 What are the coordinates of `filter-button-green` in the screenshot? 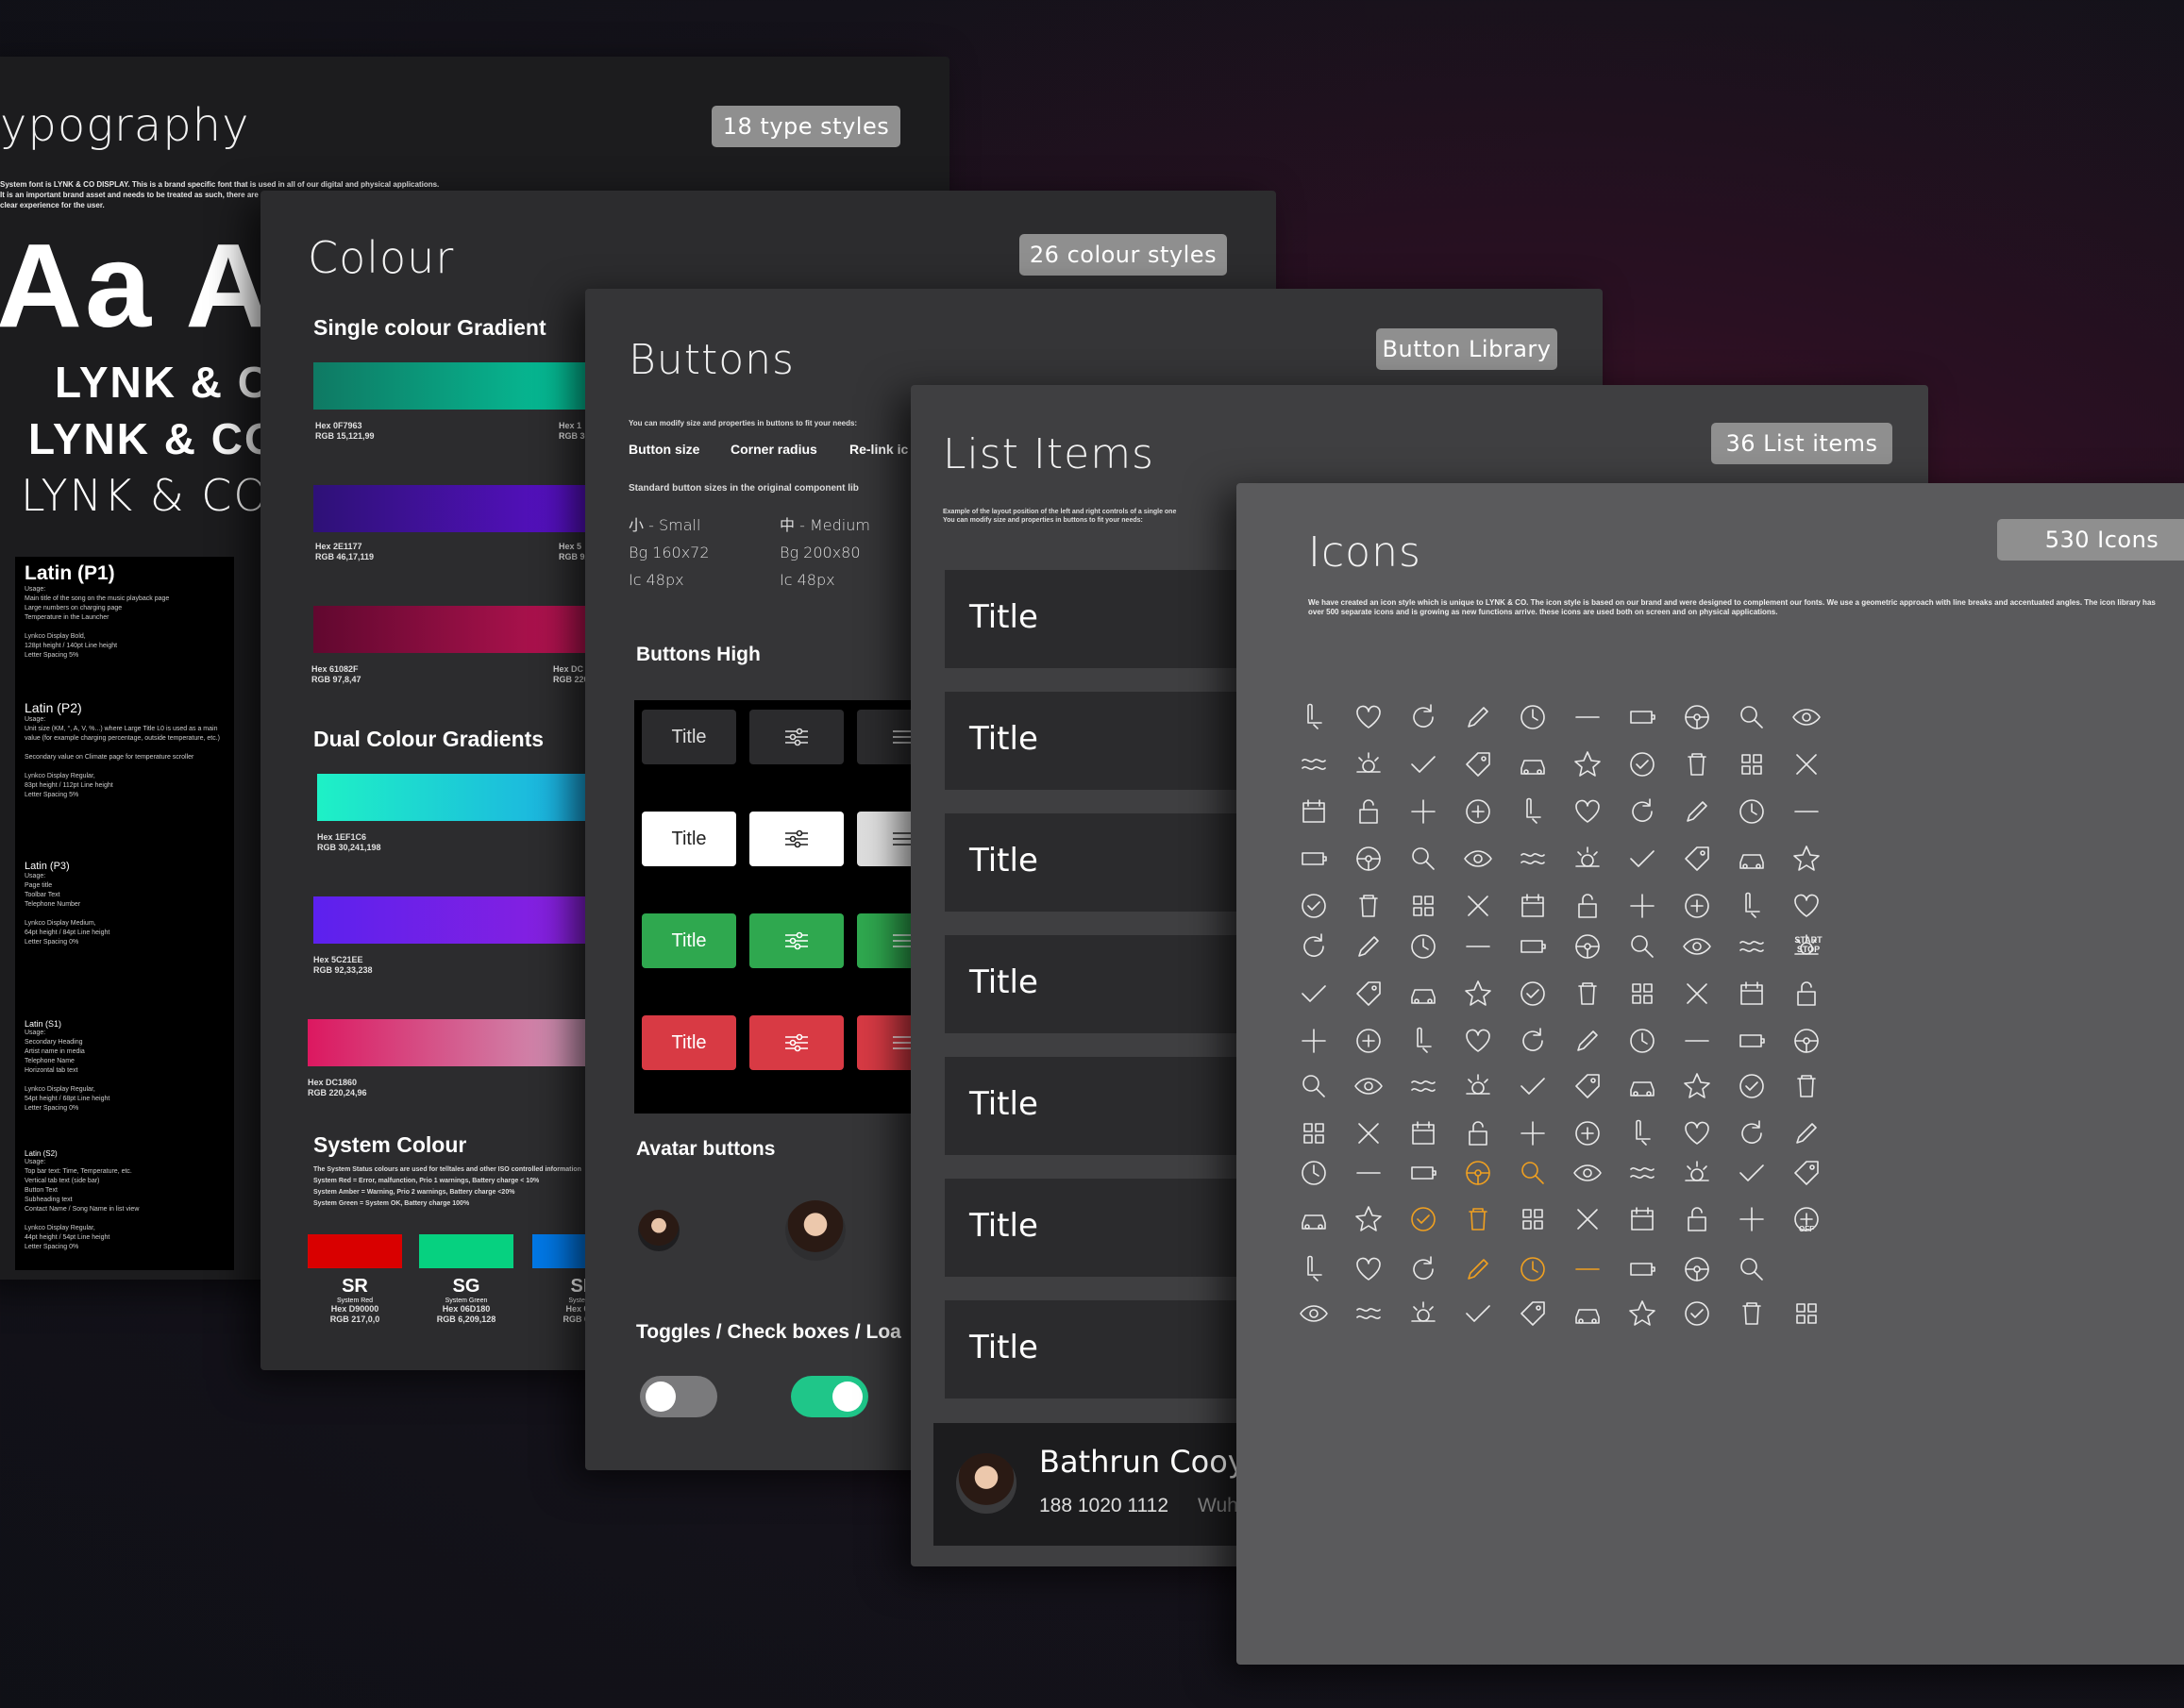 It's located at (796, 940).